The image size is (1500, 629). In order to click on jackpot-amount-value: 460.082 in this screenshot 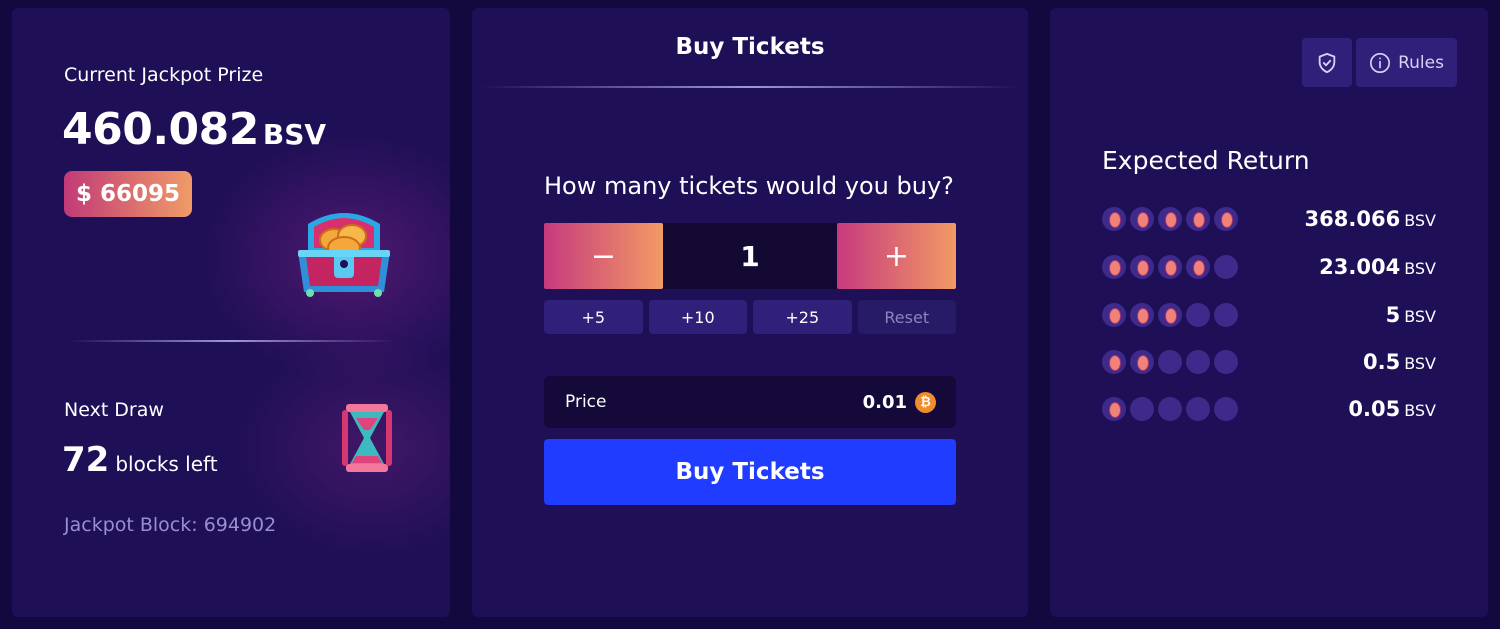, I will do `click(160, 129)`.